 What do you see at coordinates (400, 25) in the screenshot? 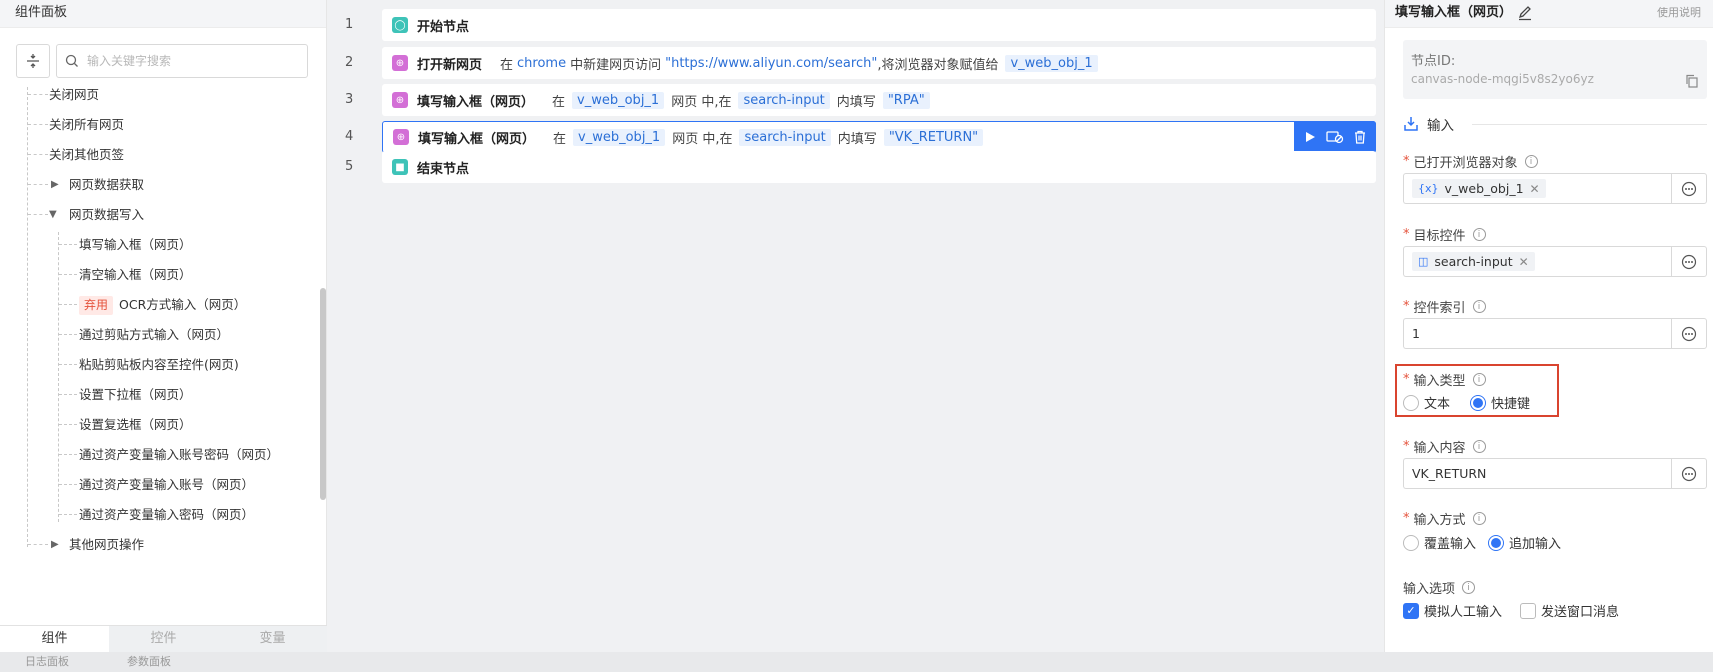
I see `start-node-icon: ◯` at bounding box center [400, 25].